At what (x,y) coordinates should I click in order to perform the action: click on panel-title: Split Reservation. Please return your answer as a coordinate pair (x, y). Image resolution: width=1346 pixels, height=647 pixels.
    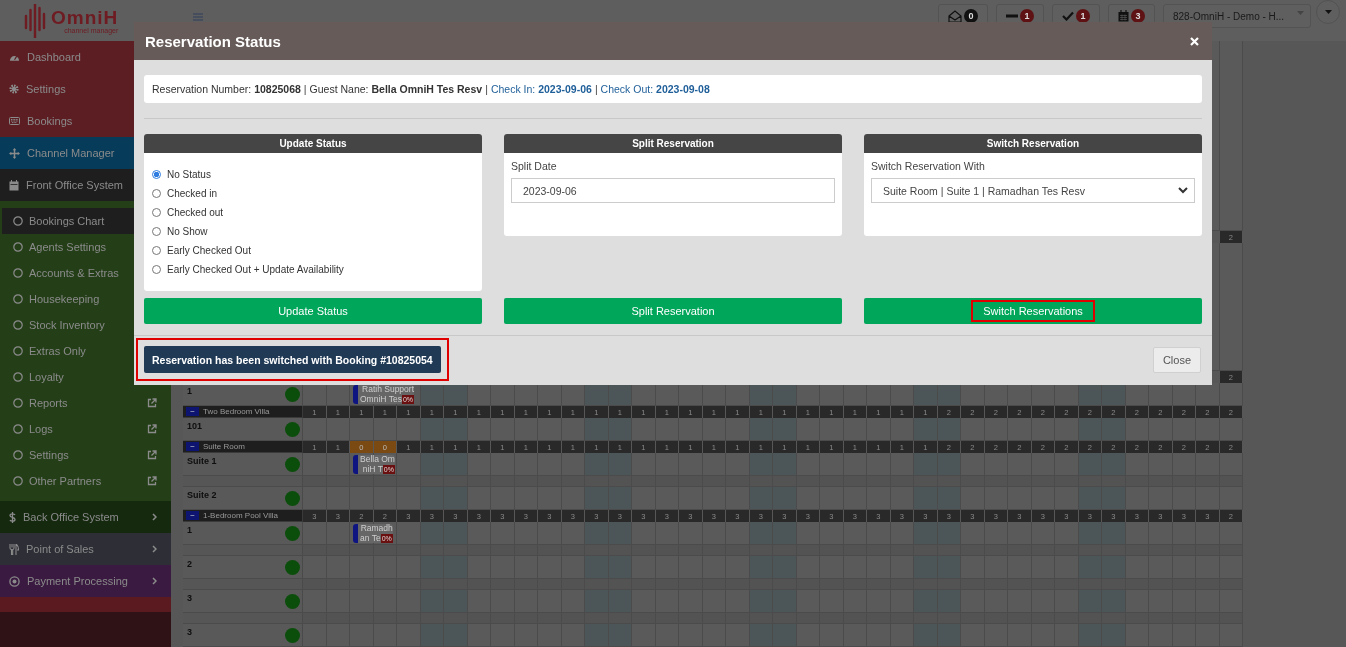
    Looking at the image, I should click on (673, 143).